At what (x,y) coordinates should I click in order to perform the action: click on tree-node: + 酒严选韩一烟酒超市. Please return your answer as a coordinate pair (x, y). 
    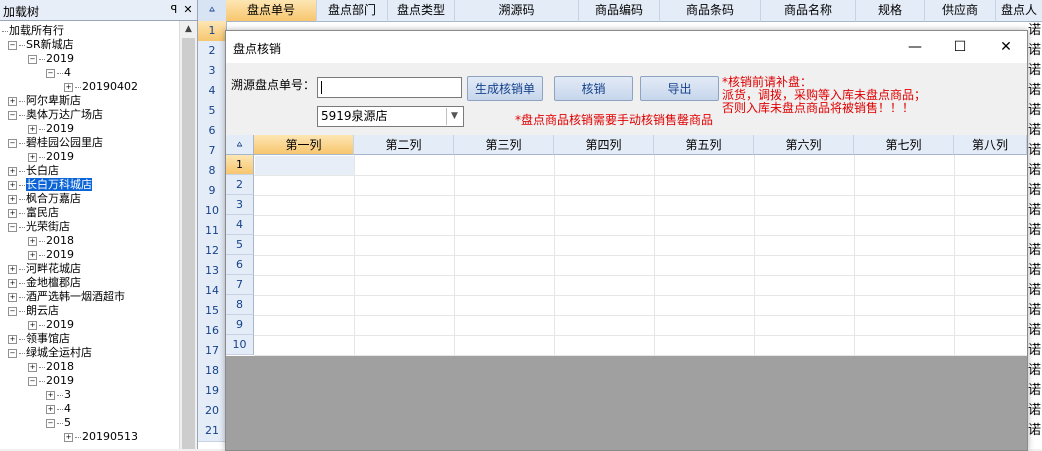
    Looking at the image, I should click on (66, 297).